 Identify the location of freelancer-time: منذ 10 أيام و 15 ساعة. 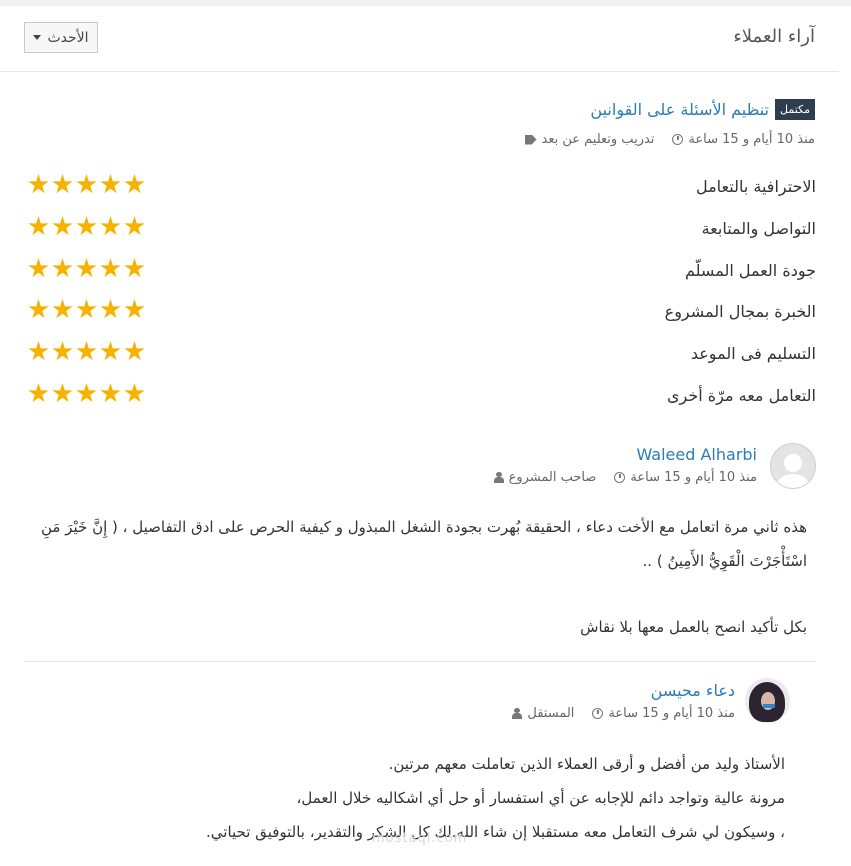
(671, 713).